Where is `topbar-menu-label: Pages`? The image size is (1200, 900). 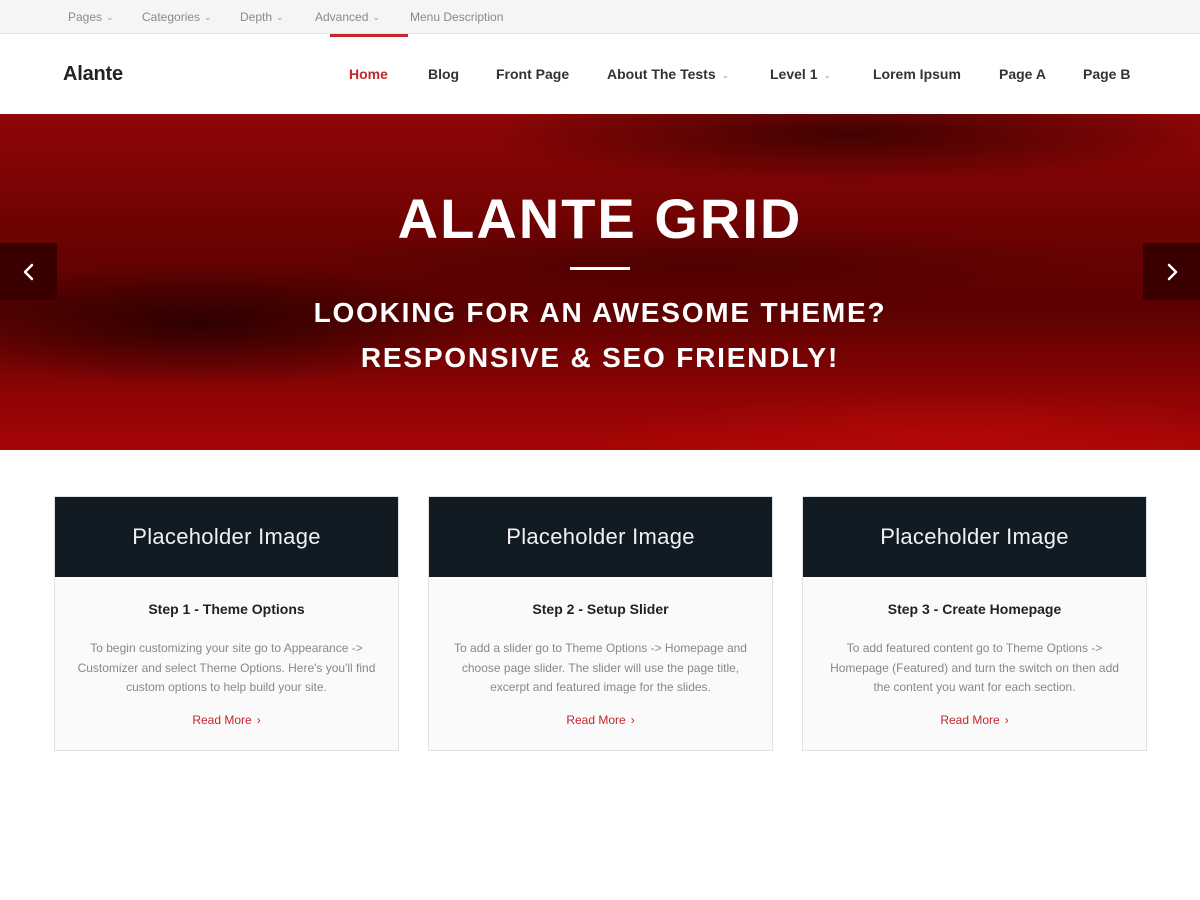
topbar-menu-label: Pages is located at coordinates (85, 17).